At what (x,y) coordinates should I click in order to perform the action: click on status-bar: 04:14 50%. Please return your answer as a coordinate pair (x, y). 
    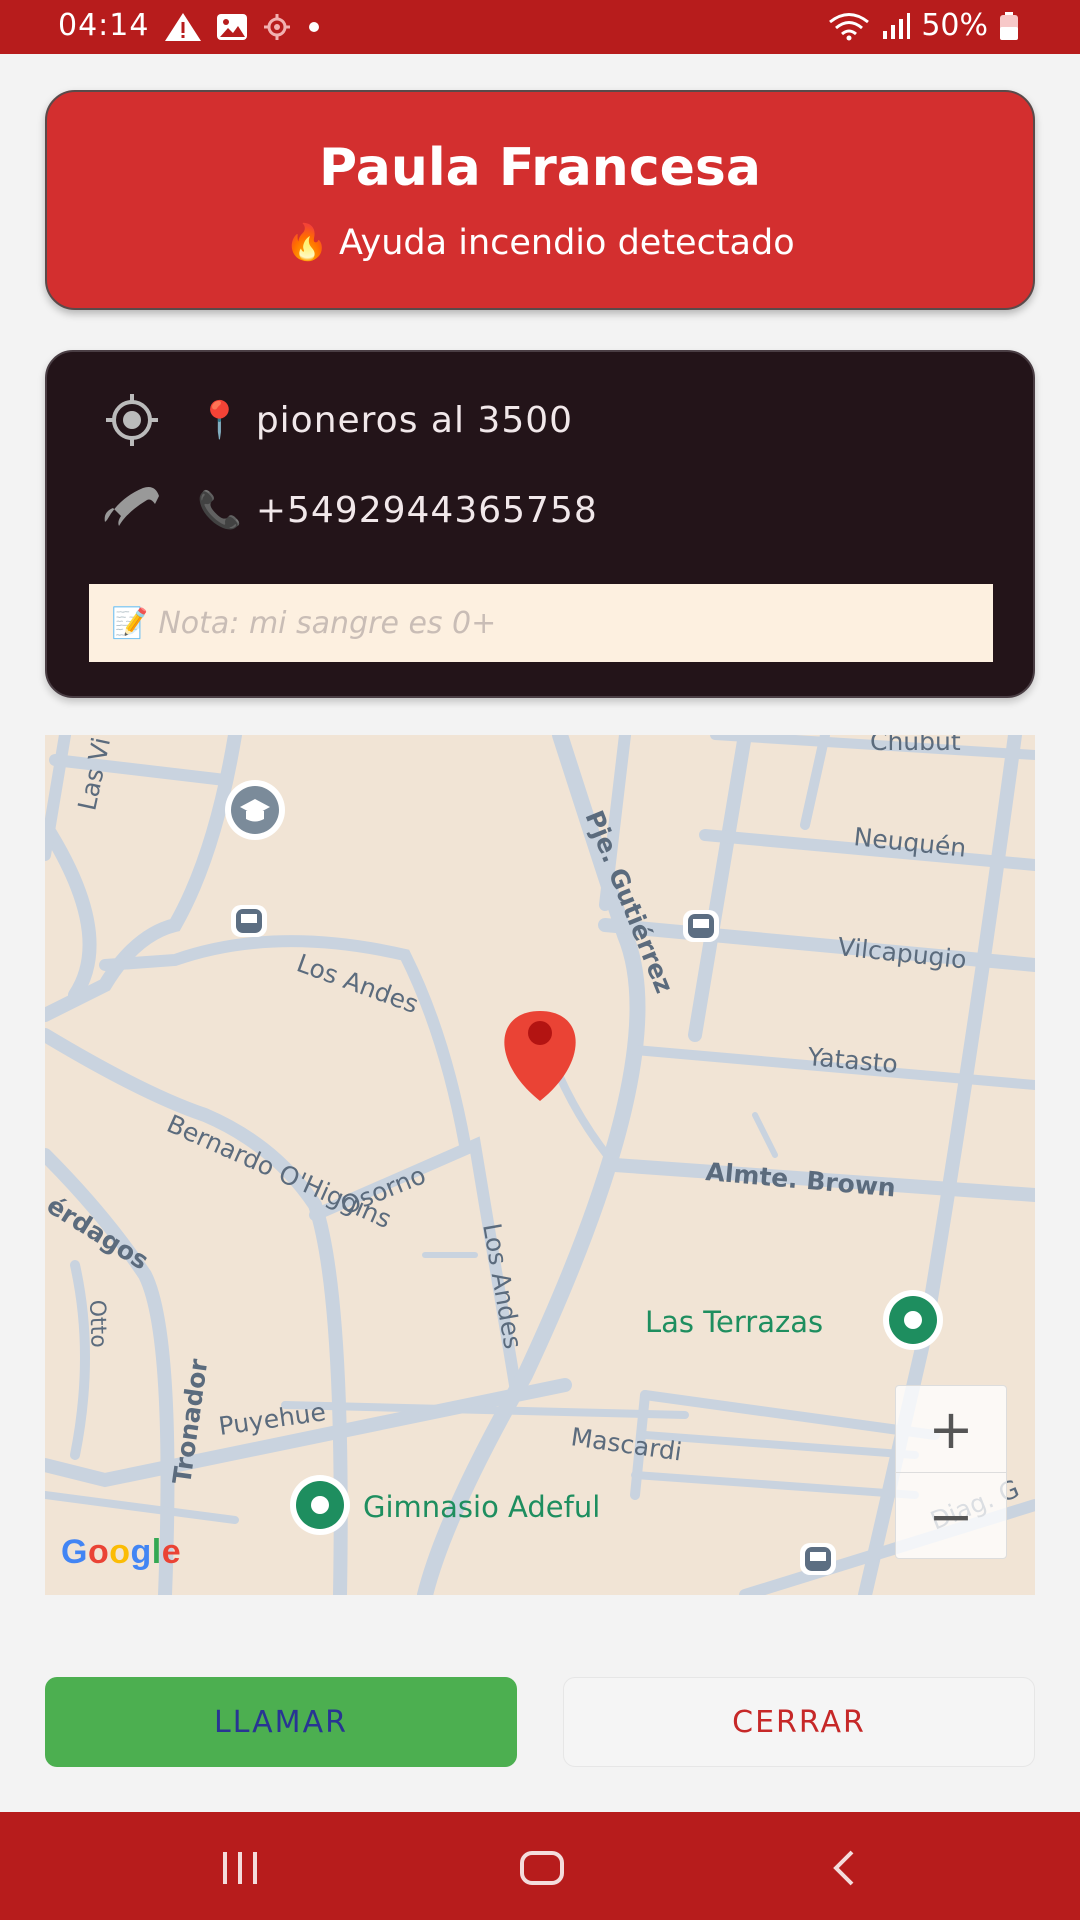
    Looking at the image, I should click on (540, 27).